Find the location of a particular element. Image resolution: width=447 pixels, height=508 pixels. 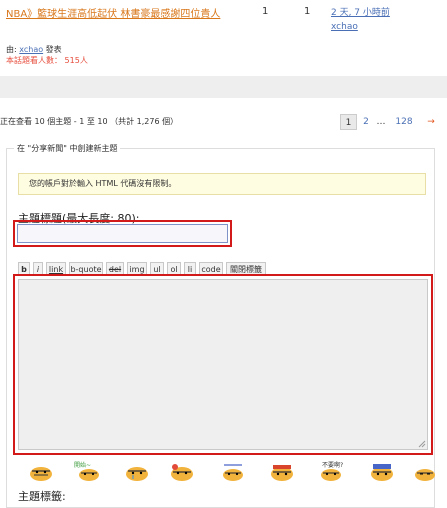

tags-label: 主題標籤: is located at coordinates (42, 496).